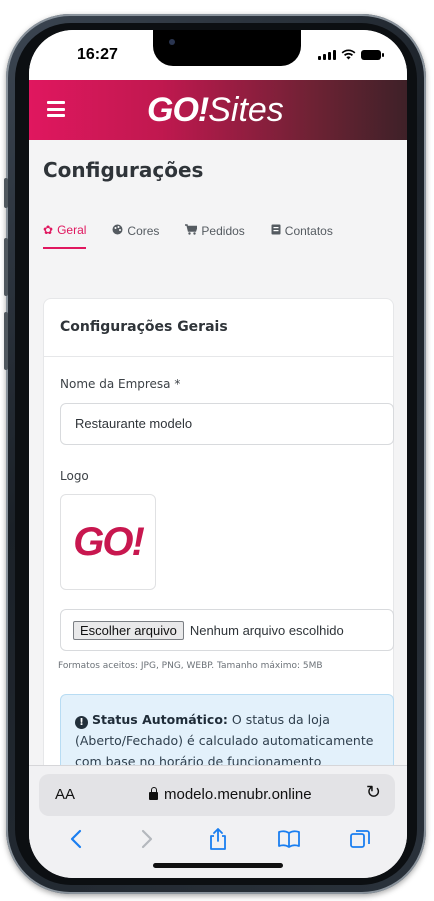 The height and width of the screenshot is (901, 434). I want to click on browser-toolbar, so click(218, 841).